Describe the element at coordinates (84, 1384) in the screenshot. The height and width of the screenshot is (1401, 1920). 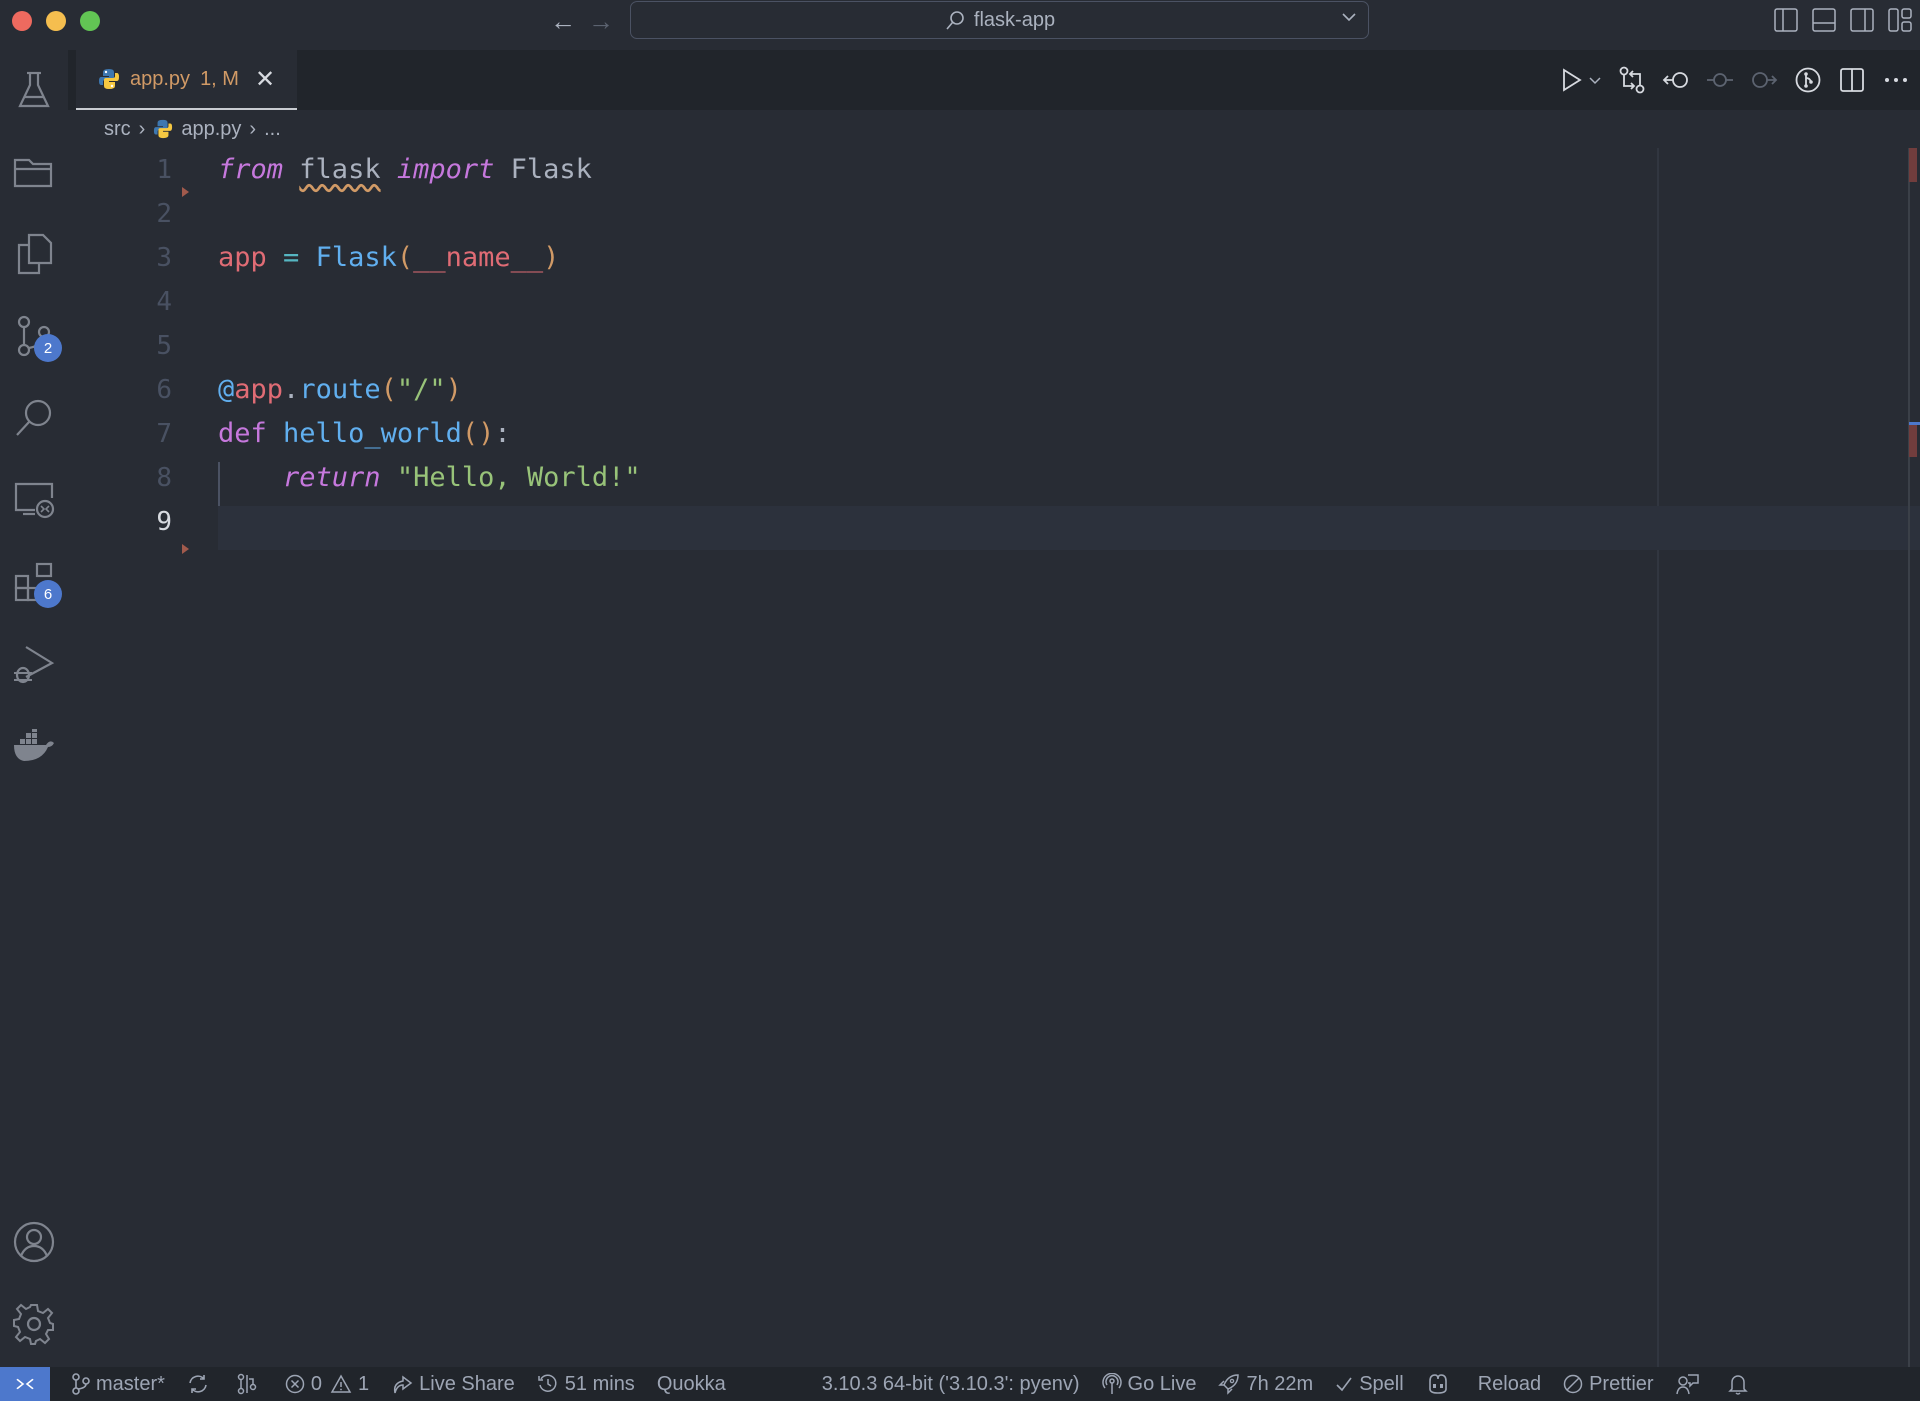
I see `git-branch-icon` at that location.